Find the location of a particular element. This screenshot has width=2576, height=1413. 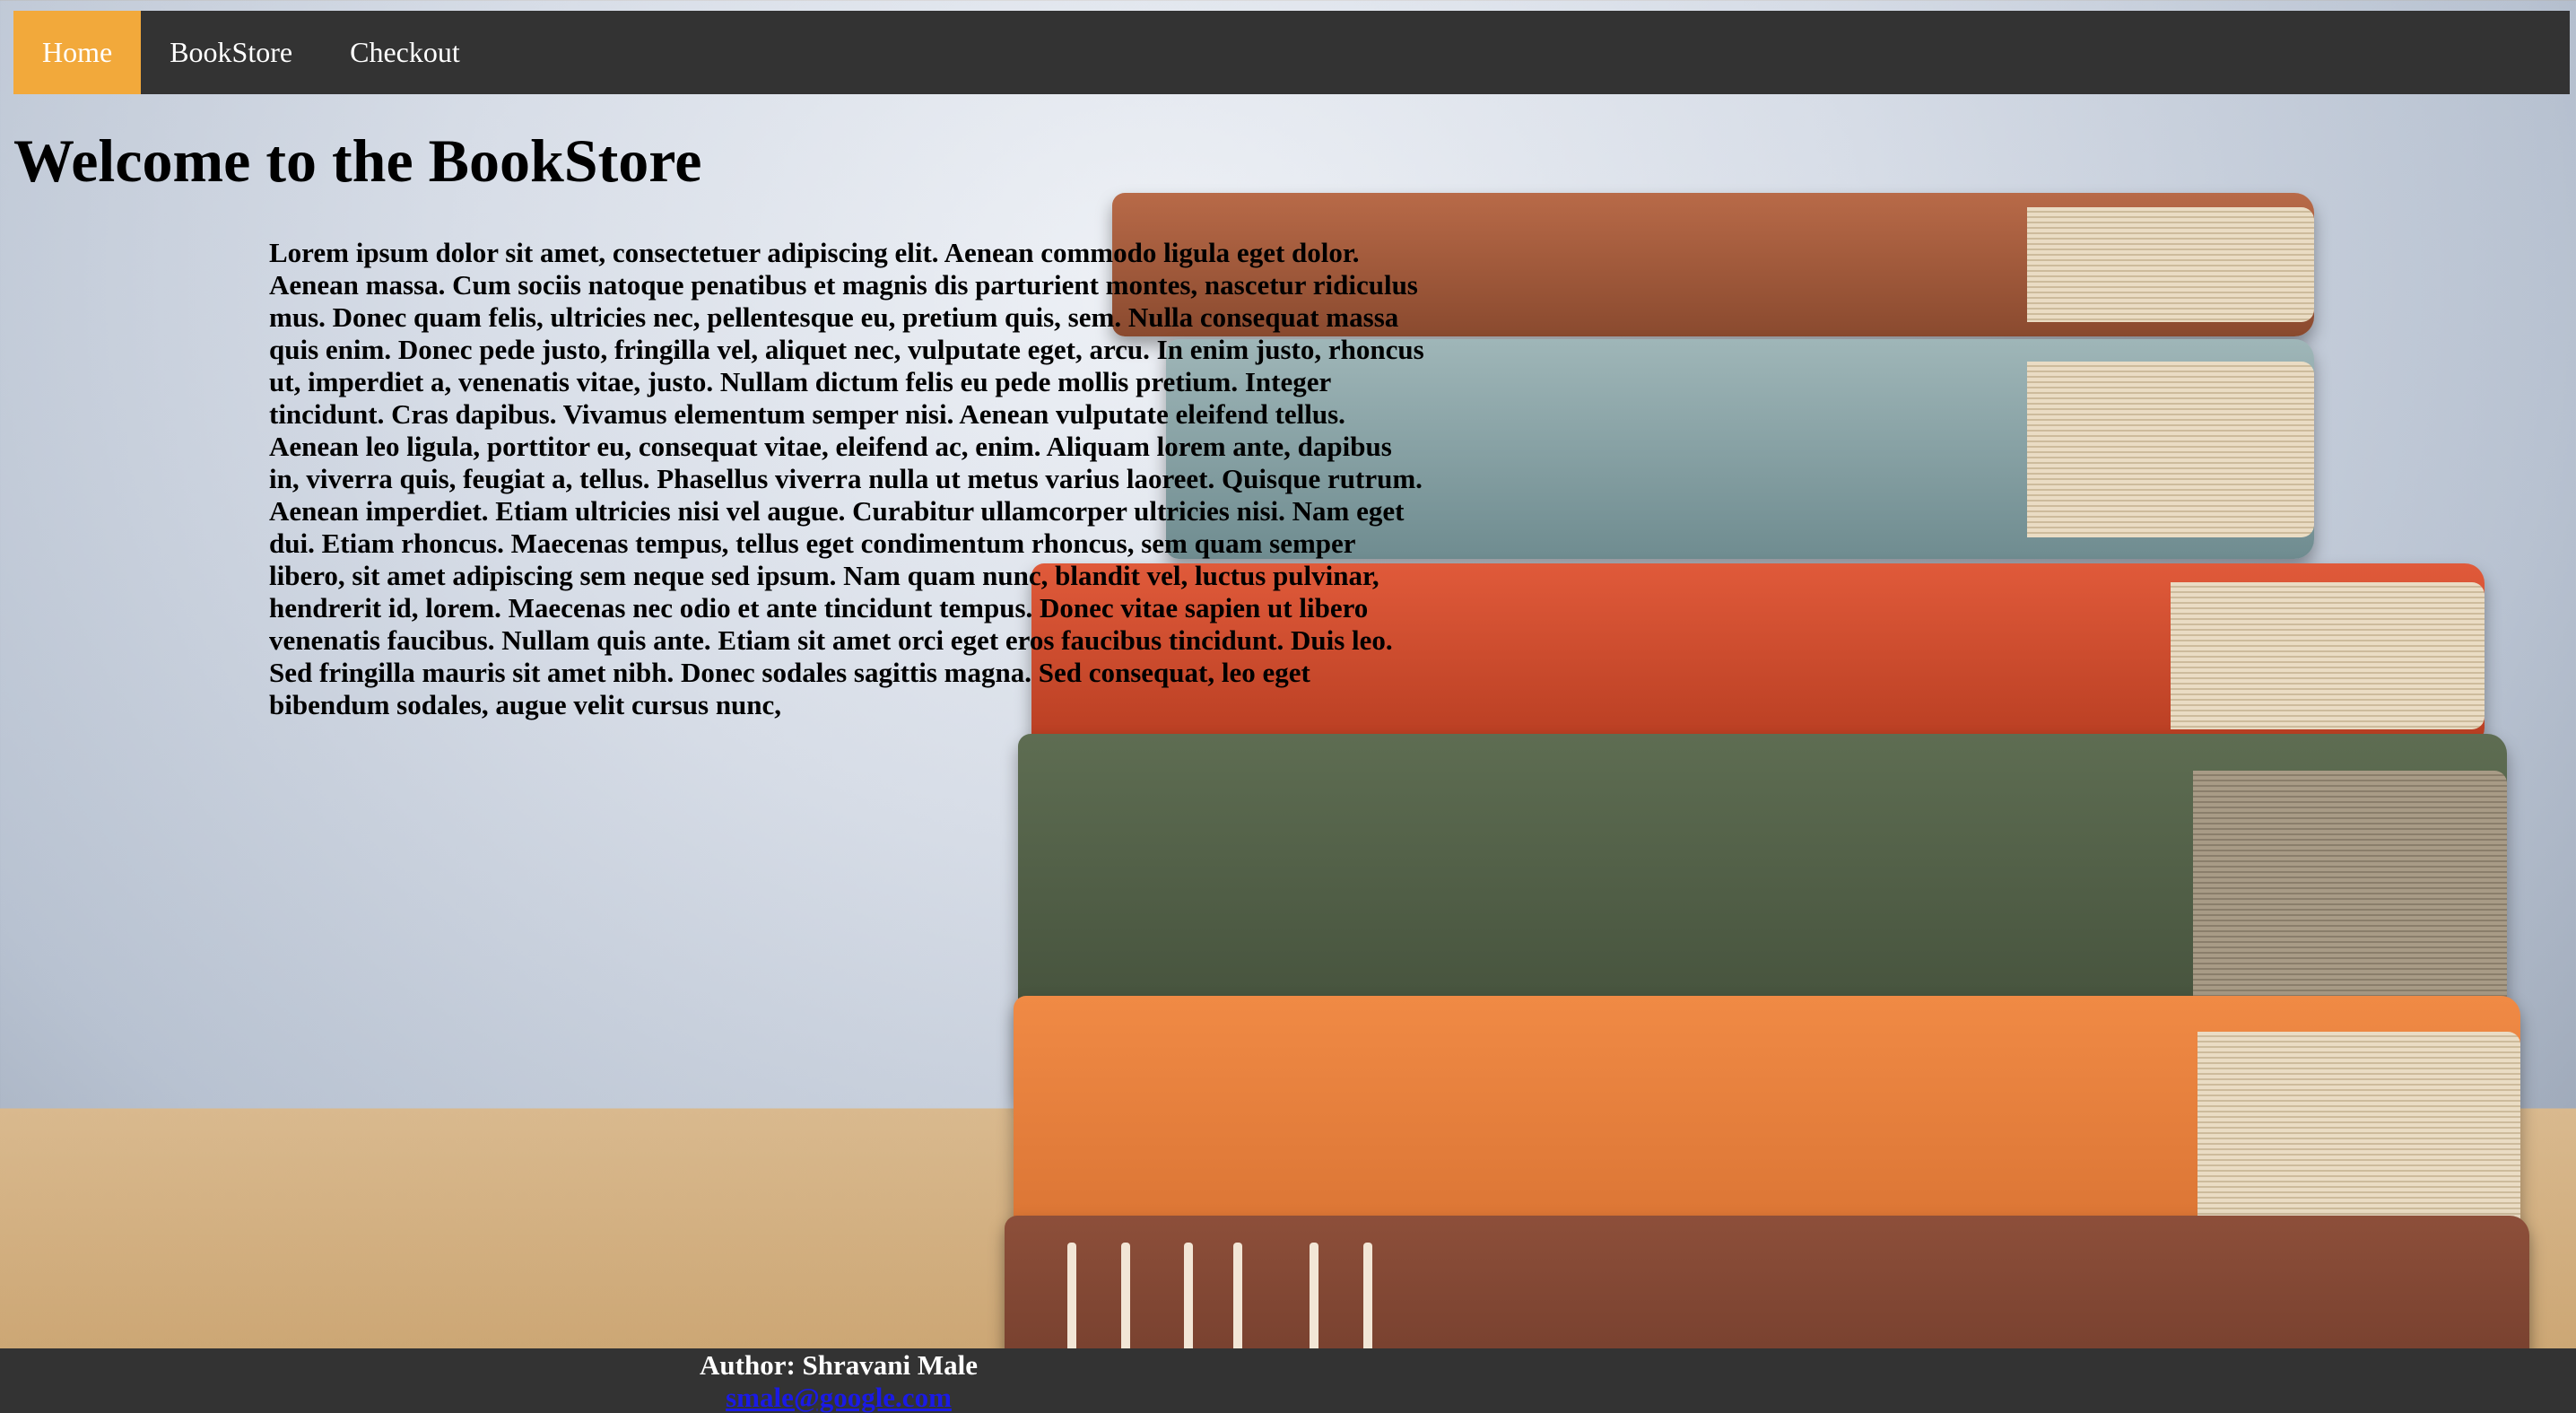

author-email-link: smale@google.com is located at coordinates (838, 1397).